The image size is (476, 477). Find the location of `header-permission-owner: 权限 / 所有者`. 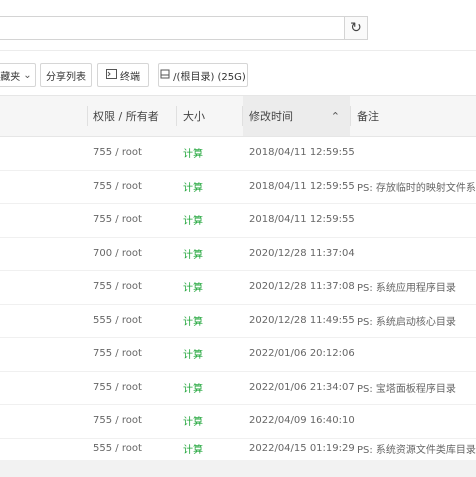

header-permission-owner: 权限 / 所有者 is located at coordinates (133, 116).